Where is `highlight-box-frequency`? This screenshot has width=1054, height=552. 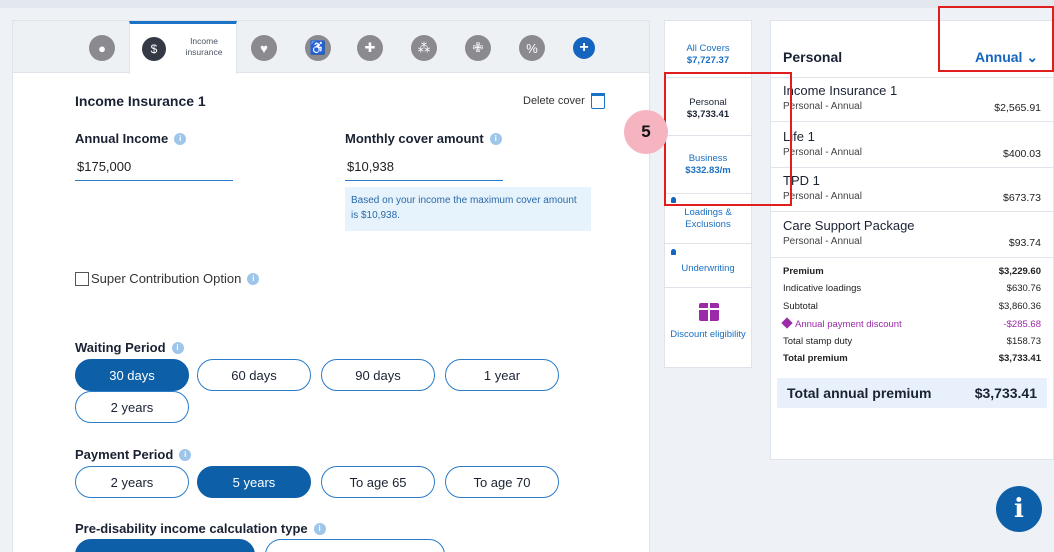 highlight-box-frequency is located at coordinates (996, 39).